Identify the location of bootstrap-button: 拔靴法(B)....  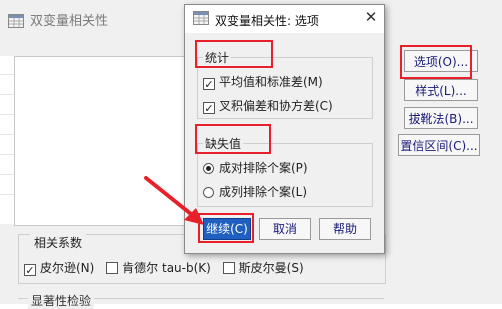
(441, 118).